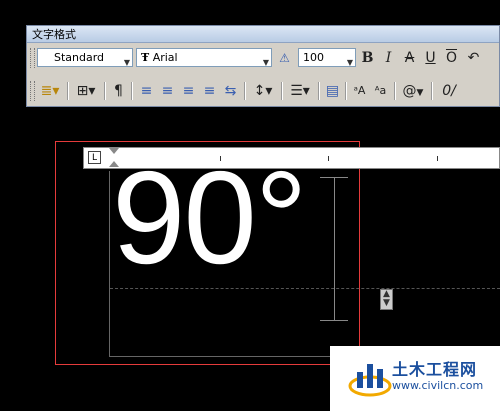 This screenshot has width=500, height=411. Describe the element at coordinates (263, 34) in the screenshot. I see `toolbar-title: 文字格式` at that location.